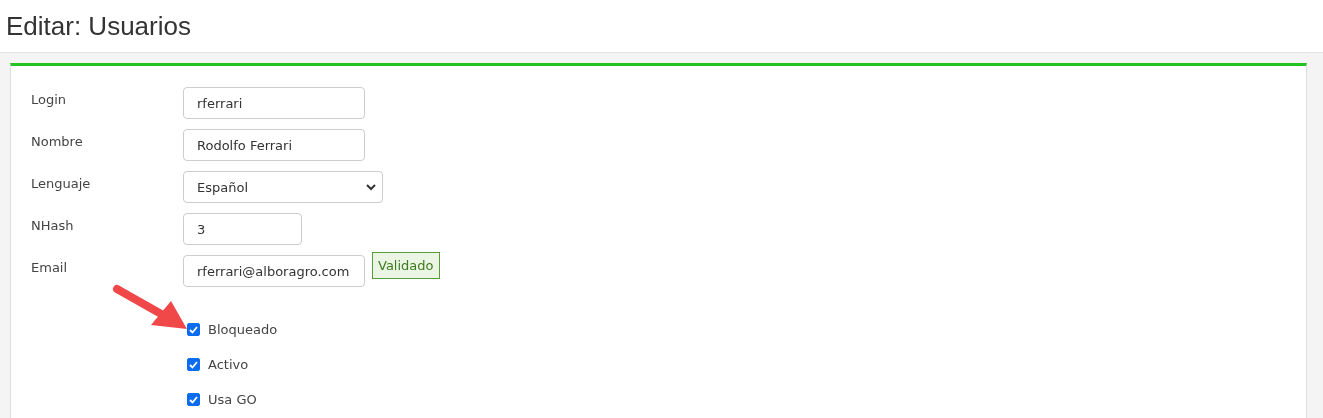 The height and width of the screenshot is (418, 1323). Describe the element at coordinates (61, 183) in the screenshot. I see `field-label: Lenguaje` at that location.